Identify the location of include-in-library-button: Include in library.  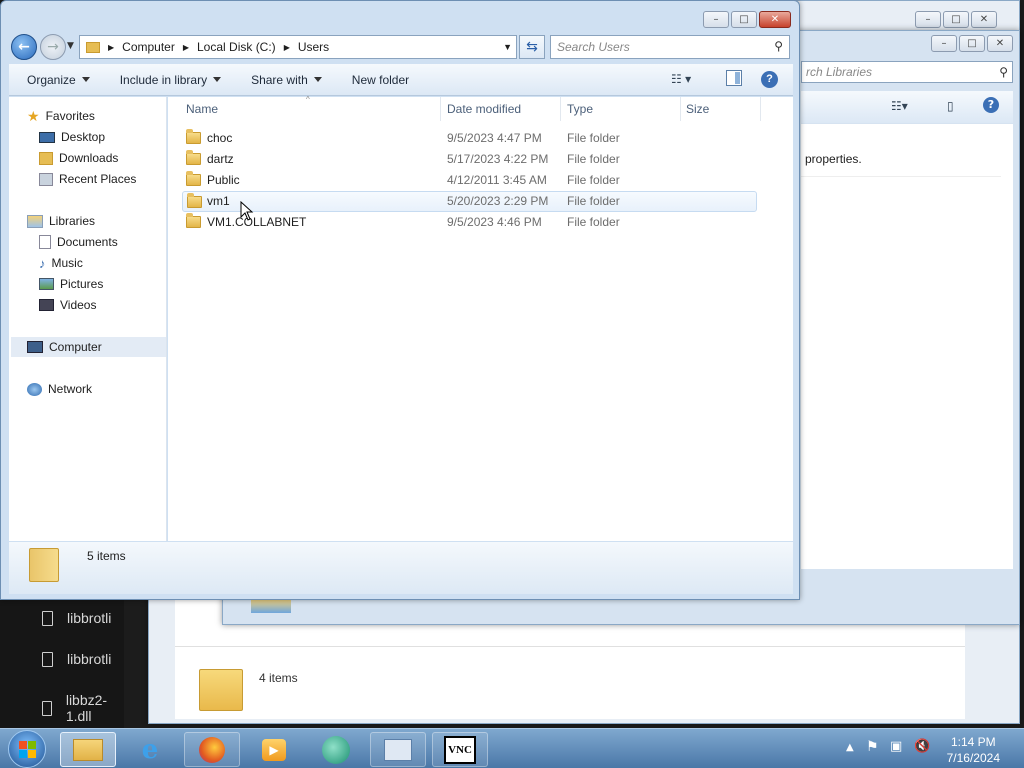
(170, 80).